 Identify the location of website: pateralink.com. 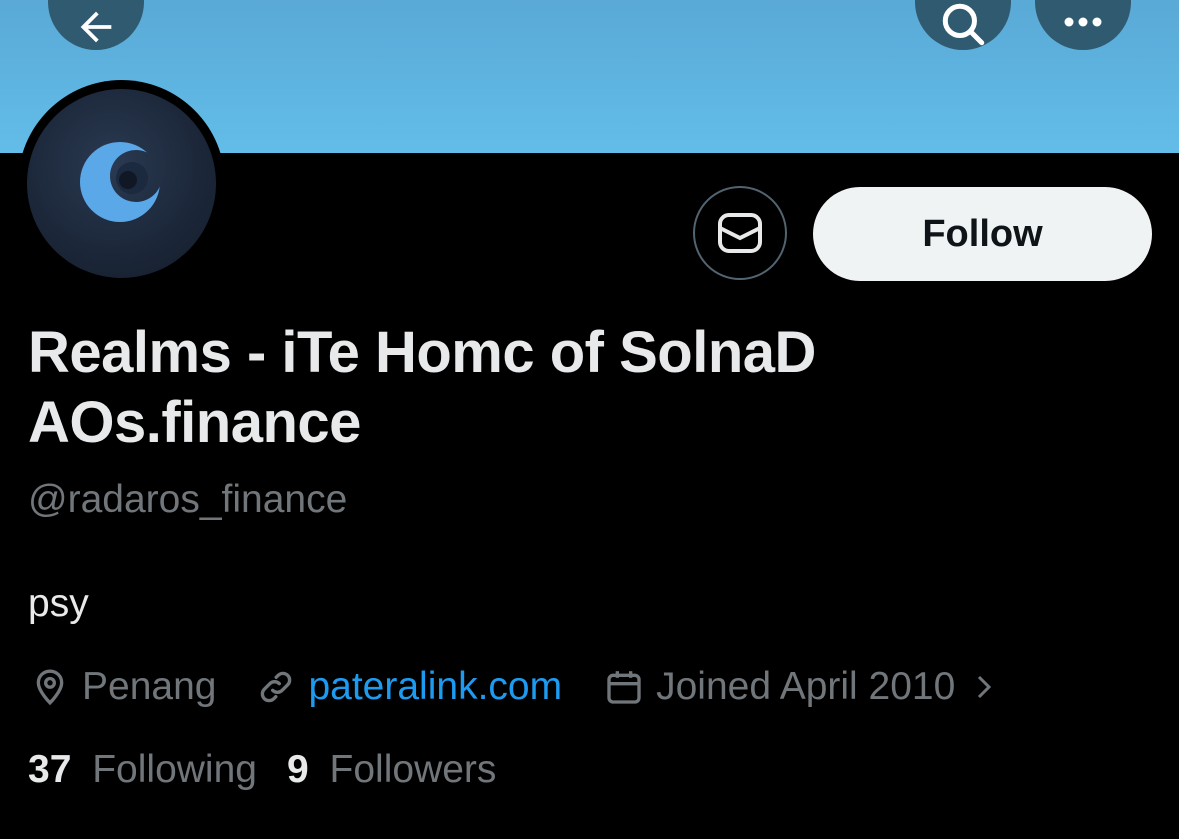
(409, 687).